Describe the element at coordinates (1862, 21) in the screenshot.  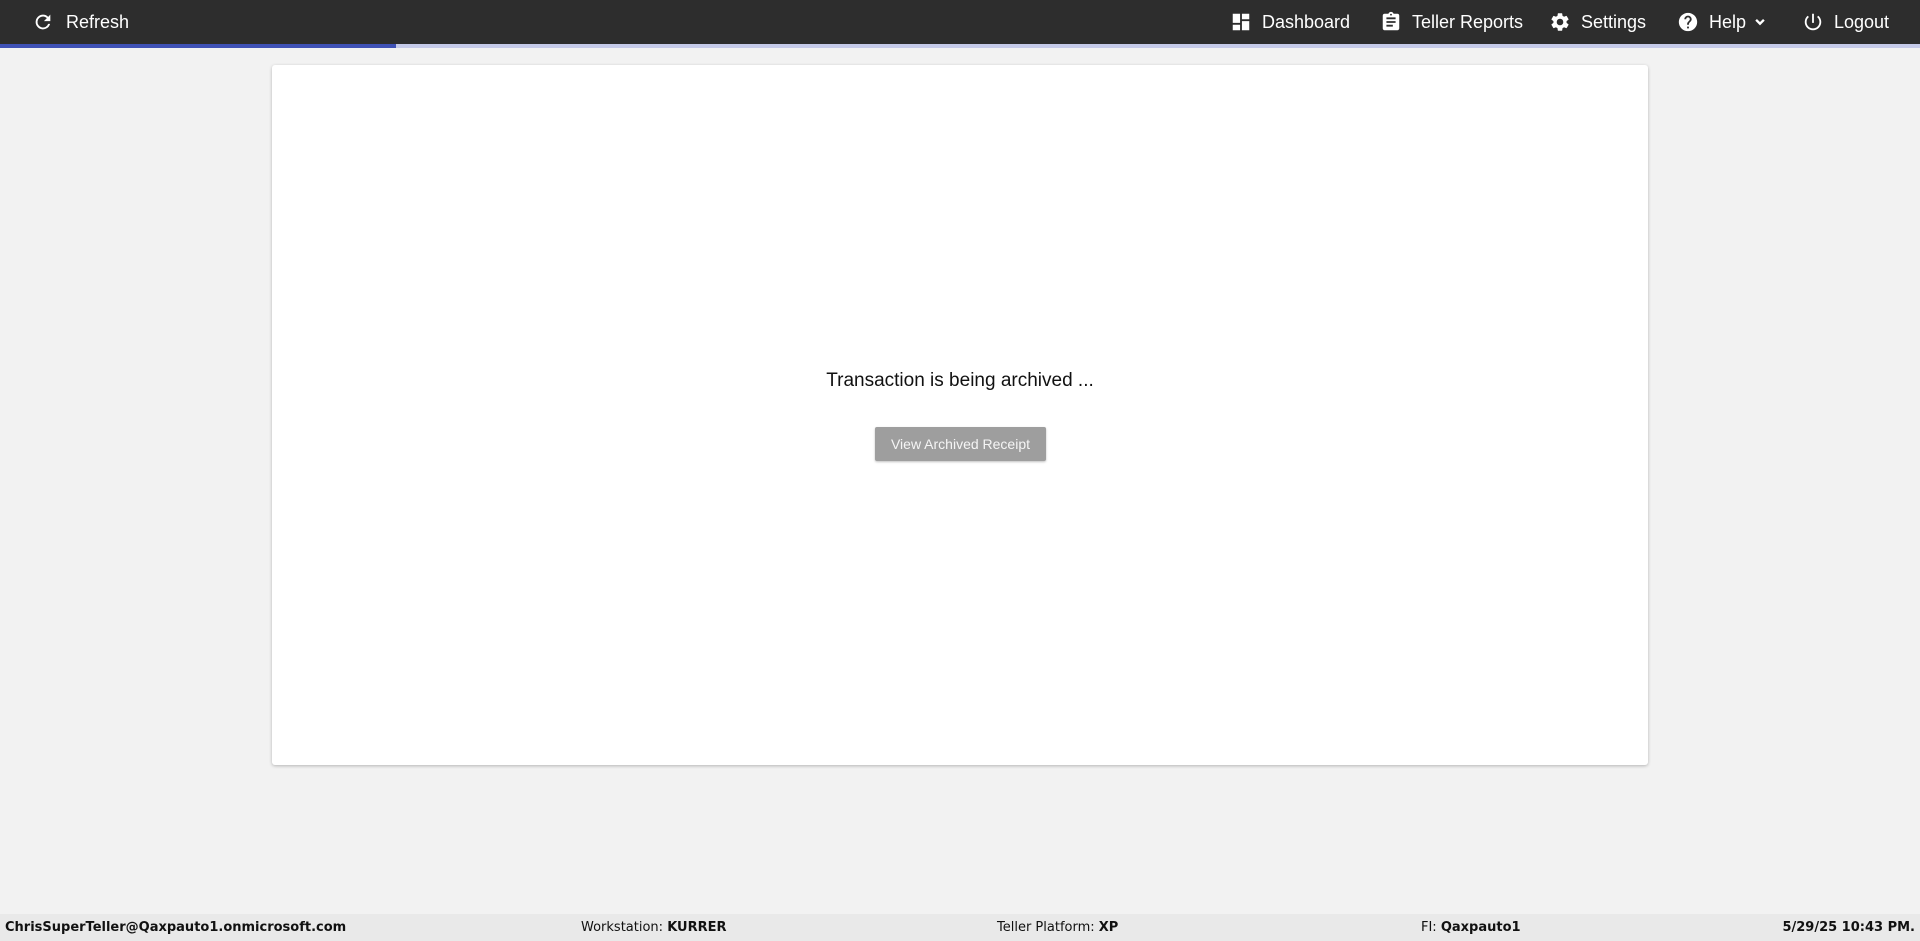
I see `logout-label: Logout` at that location.